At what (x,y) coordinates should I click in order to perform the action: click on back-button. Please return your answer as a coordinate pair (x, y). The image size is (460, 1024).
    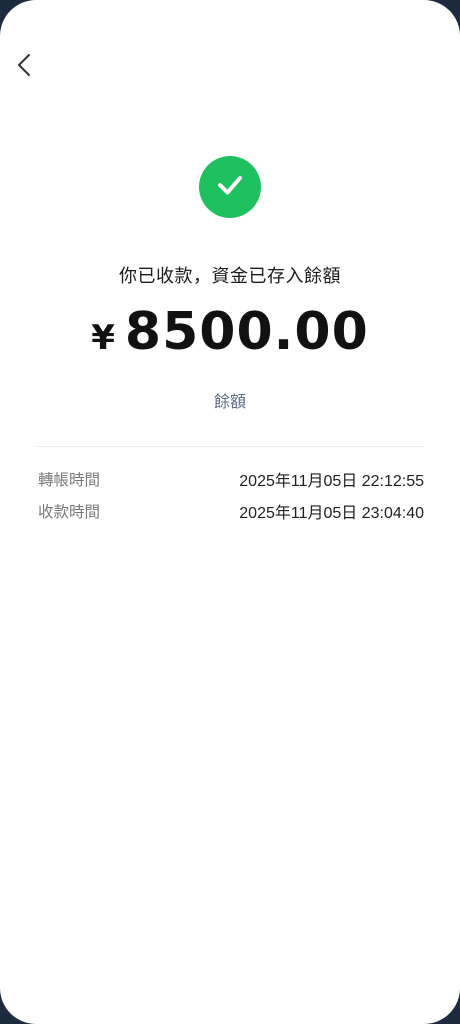
    Looking at the image, I should click on (24, 67).